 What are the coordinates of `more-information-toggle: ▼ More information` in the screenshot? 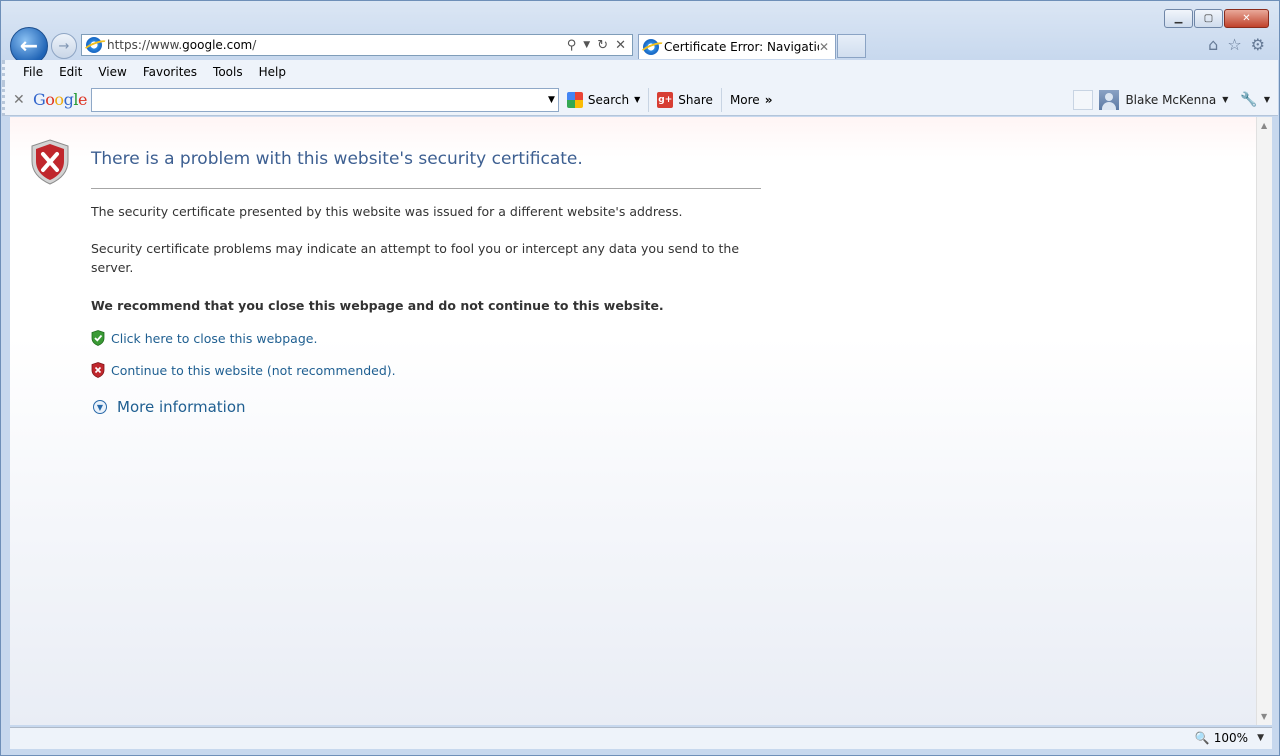 It's located at (169, 407).